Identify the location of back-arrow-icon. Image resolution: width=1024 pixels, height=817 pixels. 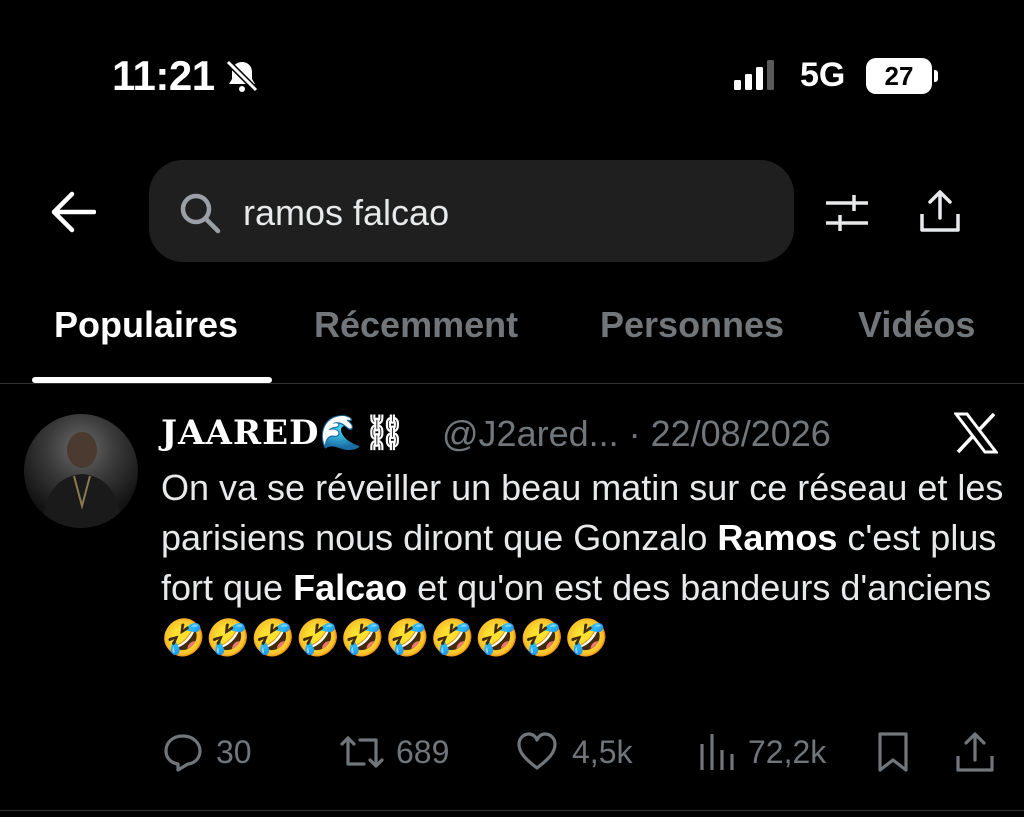
(73, 212).